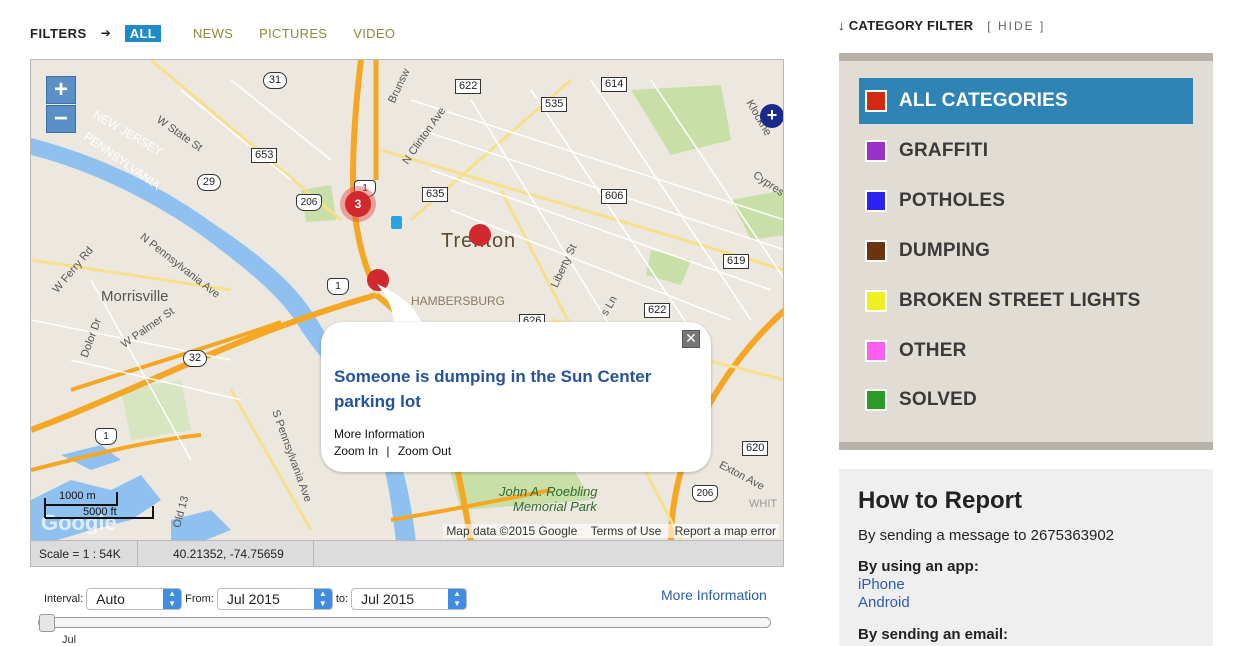 The width and height of the screenshot is (1240, 646). I want to click on interval-label: Interval:, so click(64, 599).